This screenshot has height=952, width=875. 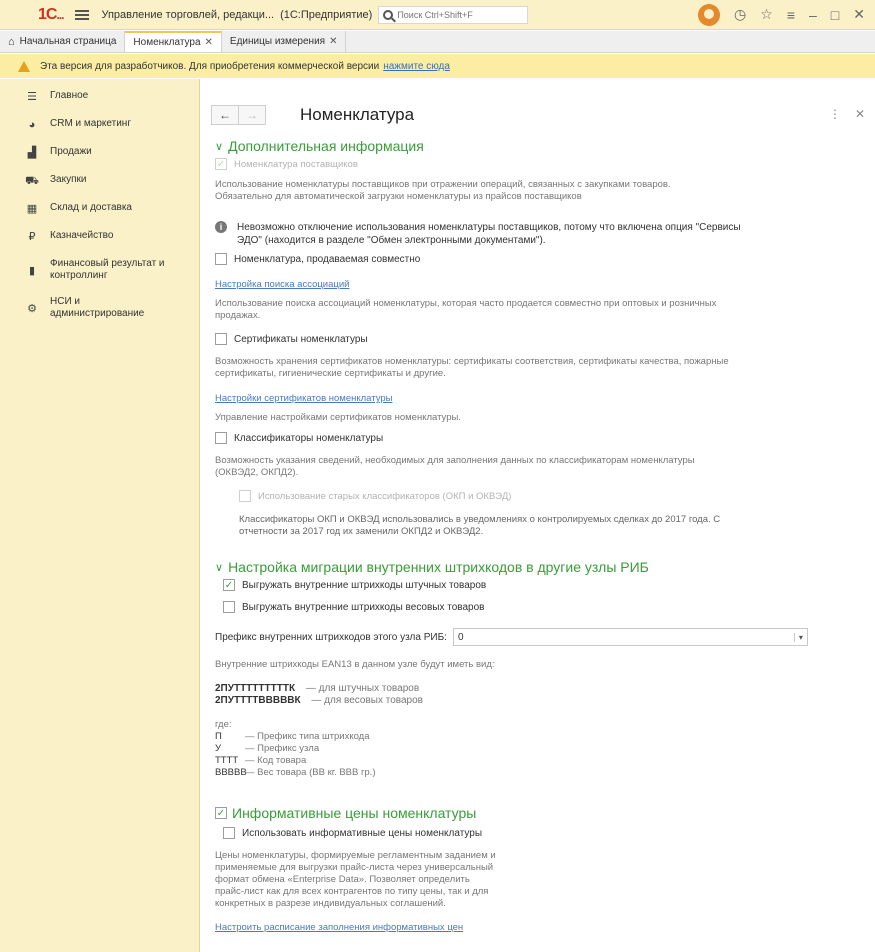 I want to click on where-label: где:, so click(x=223, y=724).